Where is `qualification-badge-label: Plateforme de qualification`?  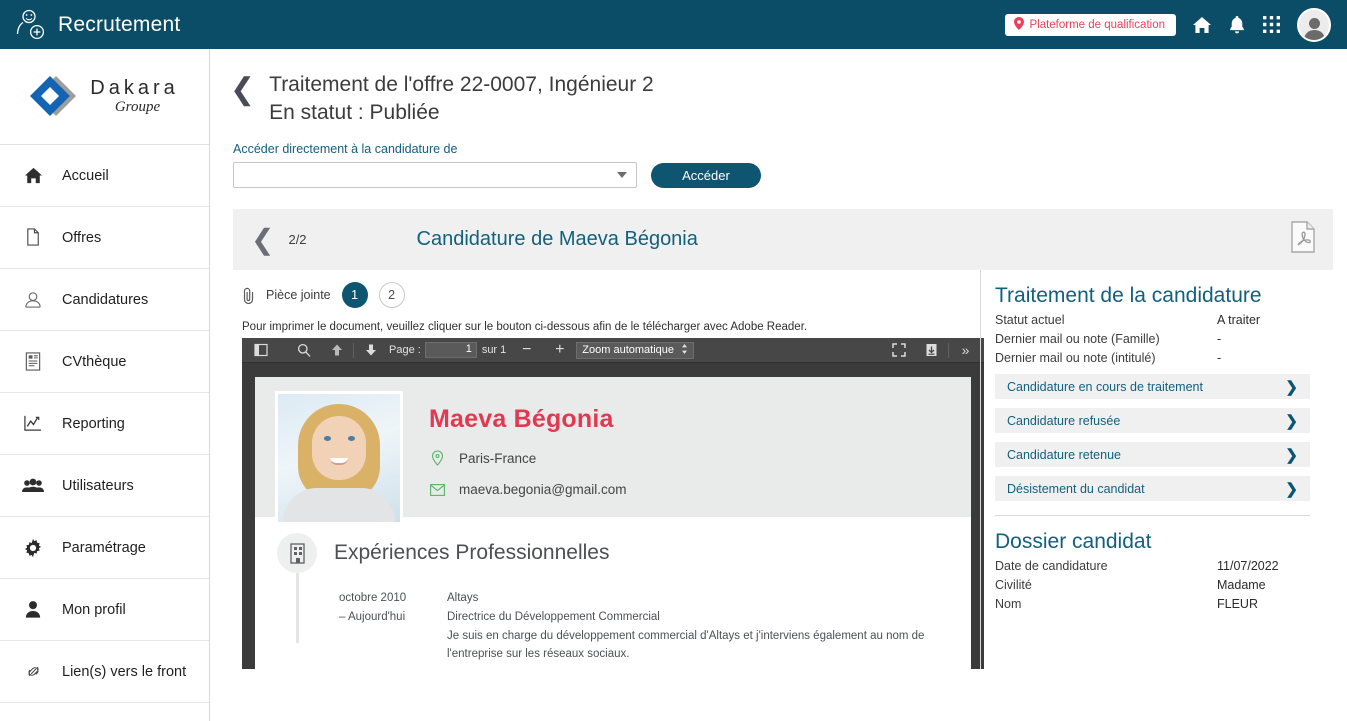 qualification-badge-label: Plateforme de qualification is located at coordinates (1097, 24).